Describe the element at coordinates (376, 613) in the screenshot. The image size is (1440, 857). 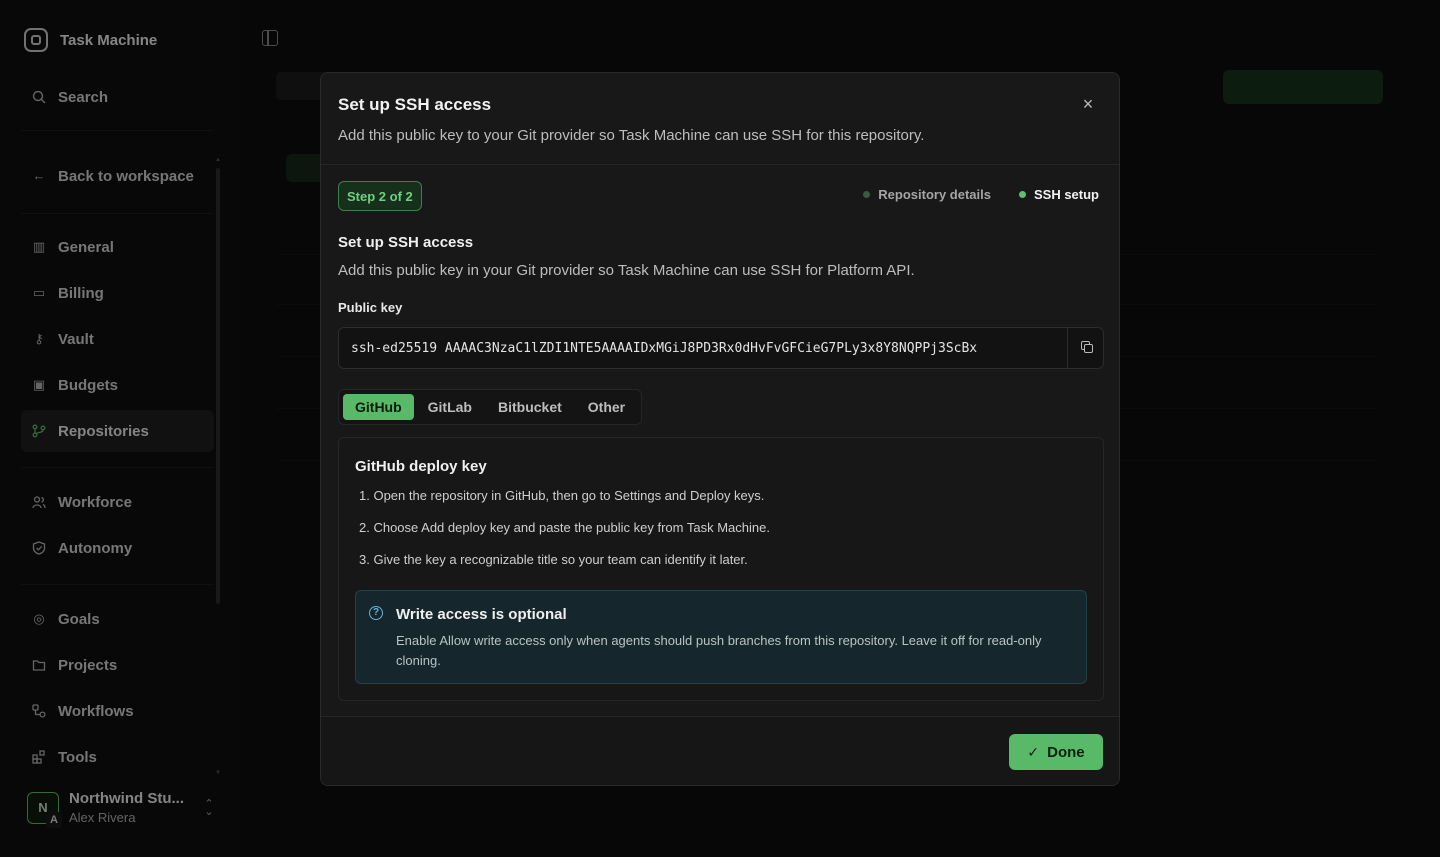
I see `help-circle-icon: ?` at that location.